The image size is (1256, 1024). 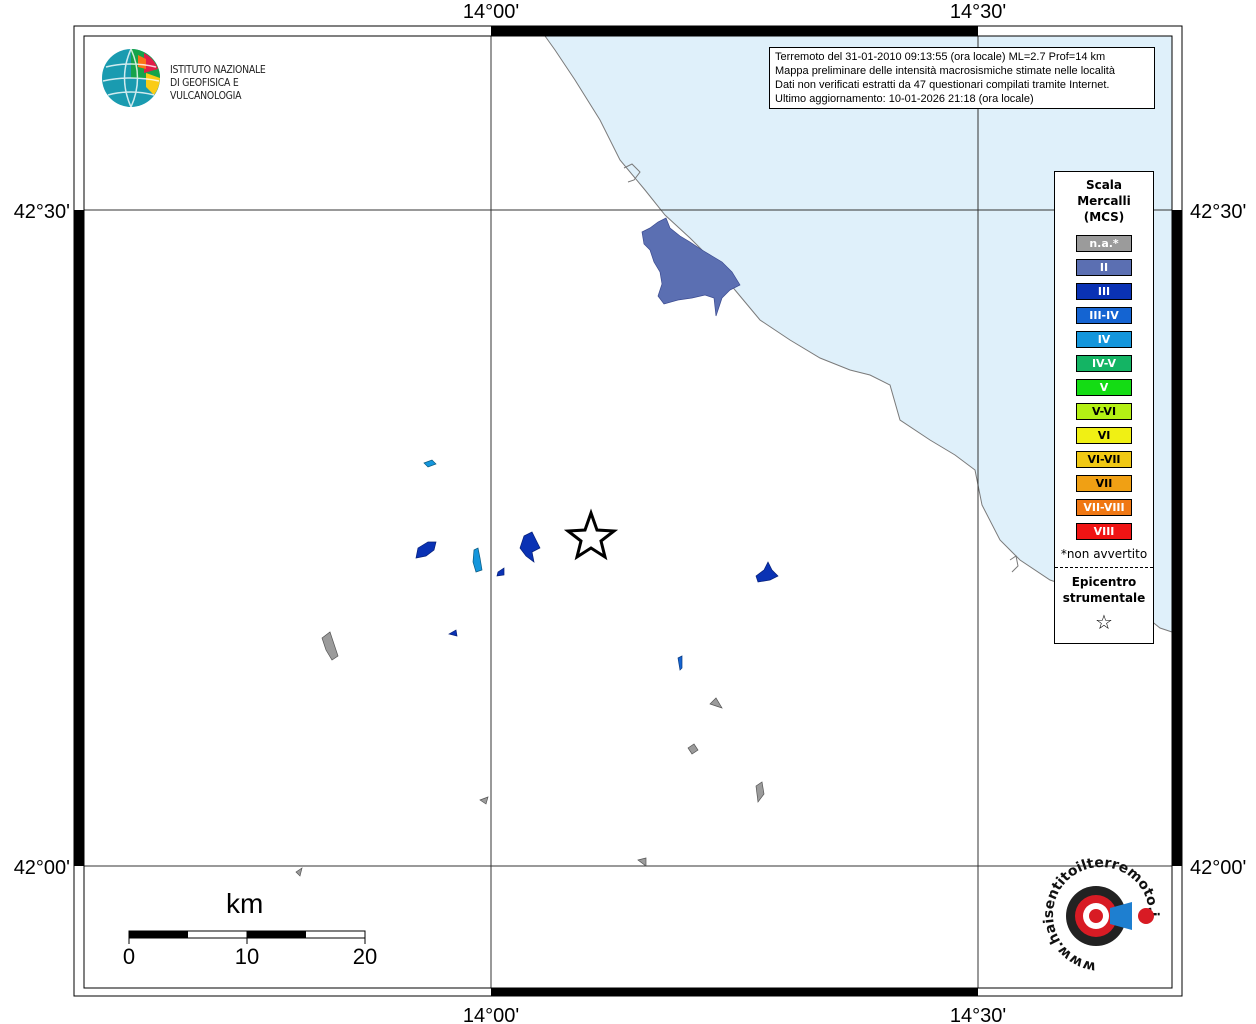 What do you see at coordinates (1104, 507) in the screenshot?
I see `legend-item-vii-viii: VII-VIII` at bounding box center [1104, 507].